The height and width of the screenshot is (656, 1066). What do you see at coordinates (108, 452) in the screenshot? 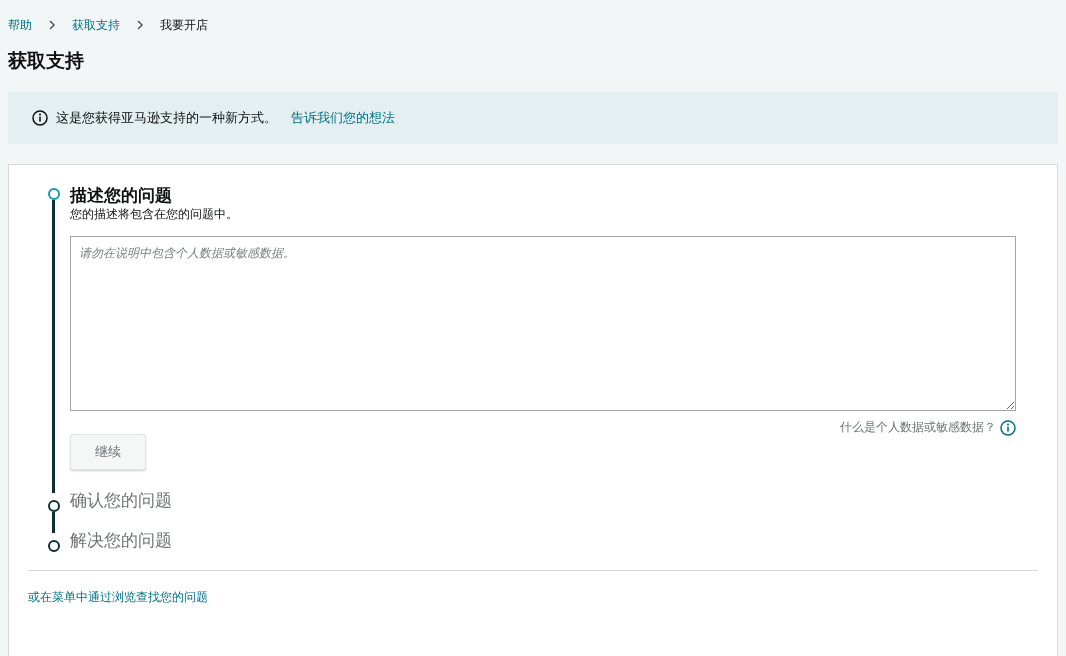
I see `continue-button: 继续` at bounding box center [108, 452].